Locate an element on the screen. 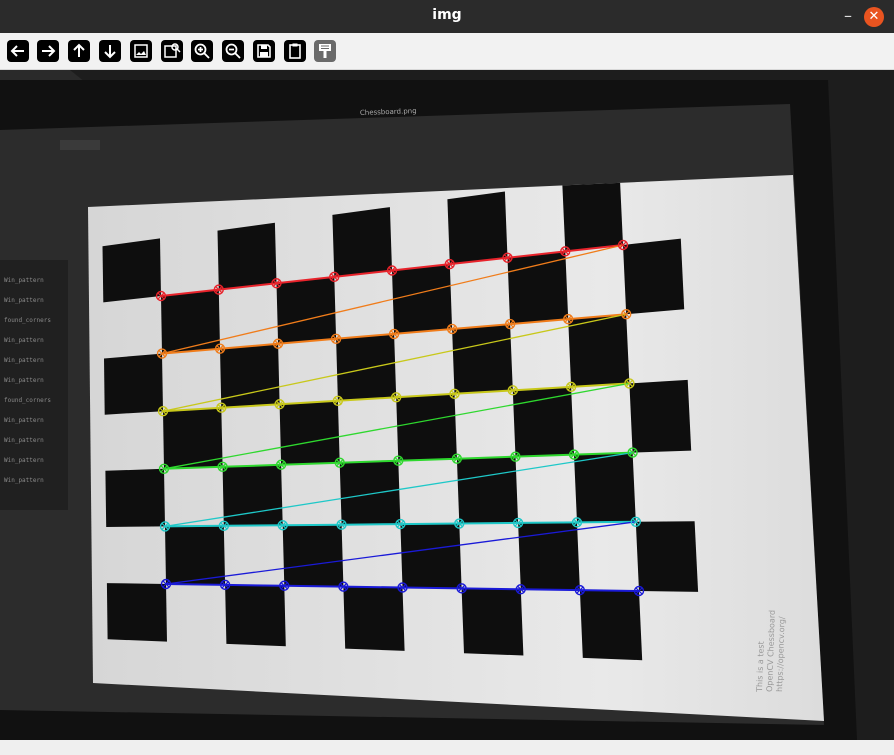  paint-brush-icon is located at coordinates (325, 51).